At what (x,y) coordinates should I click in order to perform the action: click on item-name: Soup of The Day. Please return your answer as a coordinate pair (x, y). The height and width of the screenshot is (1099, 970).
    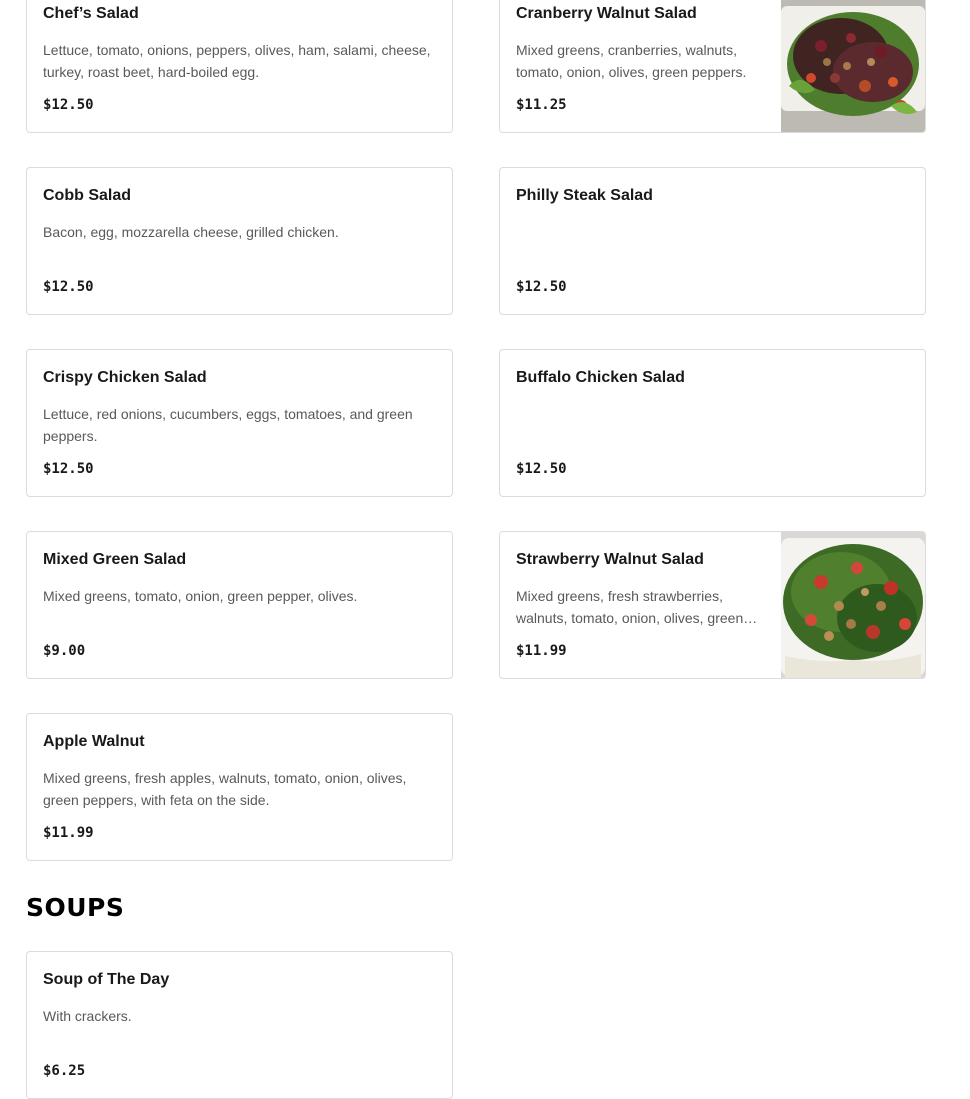
    Looking at the image, I should click on (106, 979).